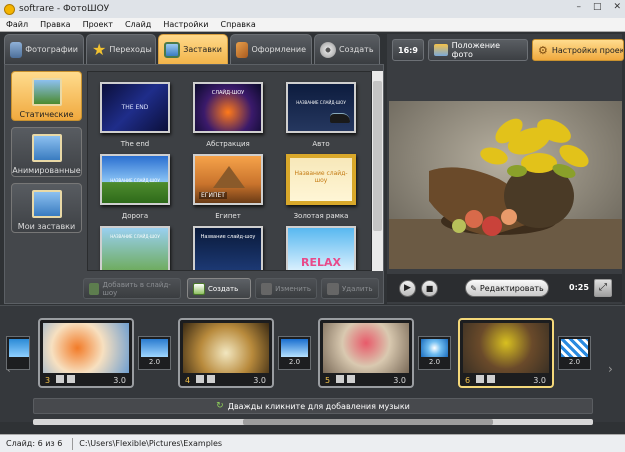 The width and height of the screenshot is (625, 452). What do you see at coordinates (185, 24) in the screenshot?
I see `menu-settings: Настройки` at bounding box center [185, 24].